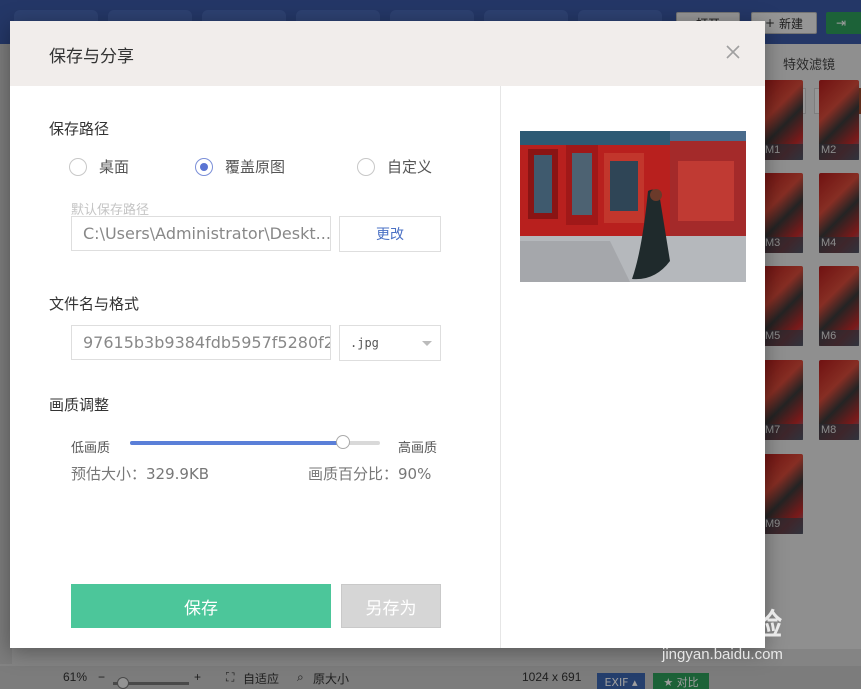 This screenshot has height=689, width=861. I want to click on watermark-logo: Bai 经验, so click(723, 625).